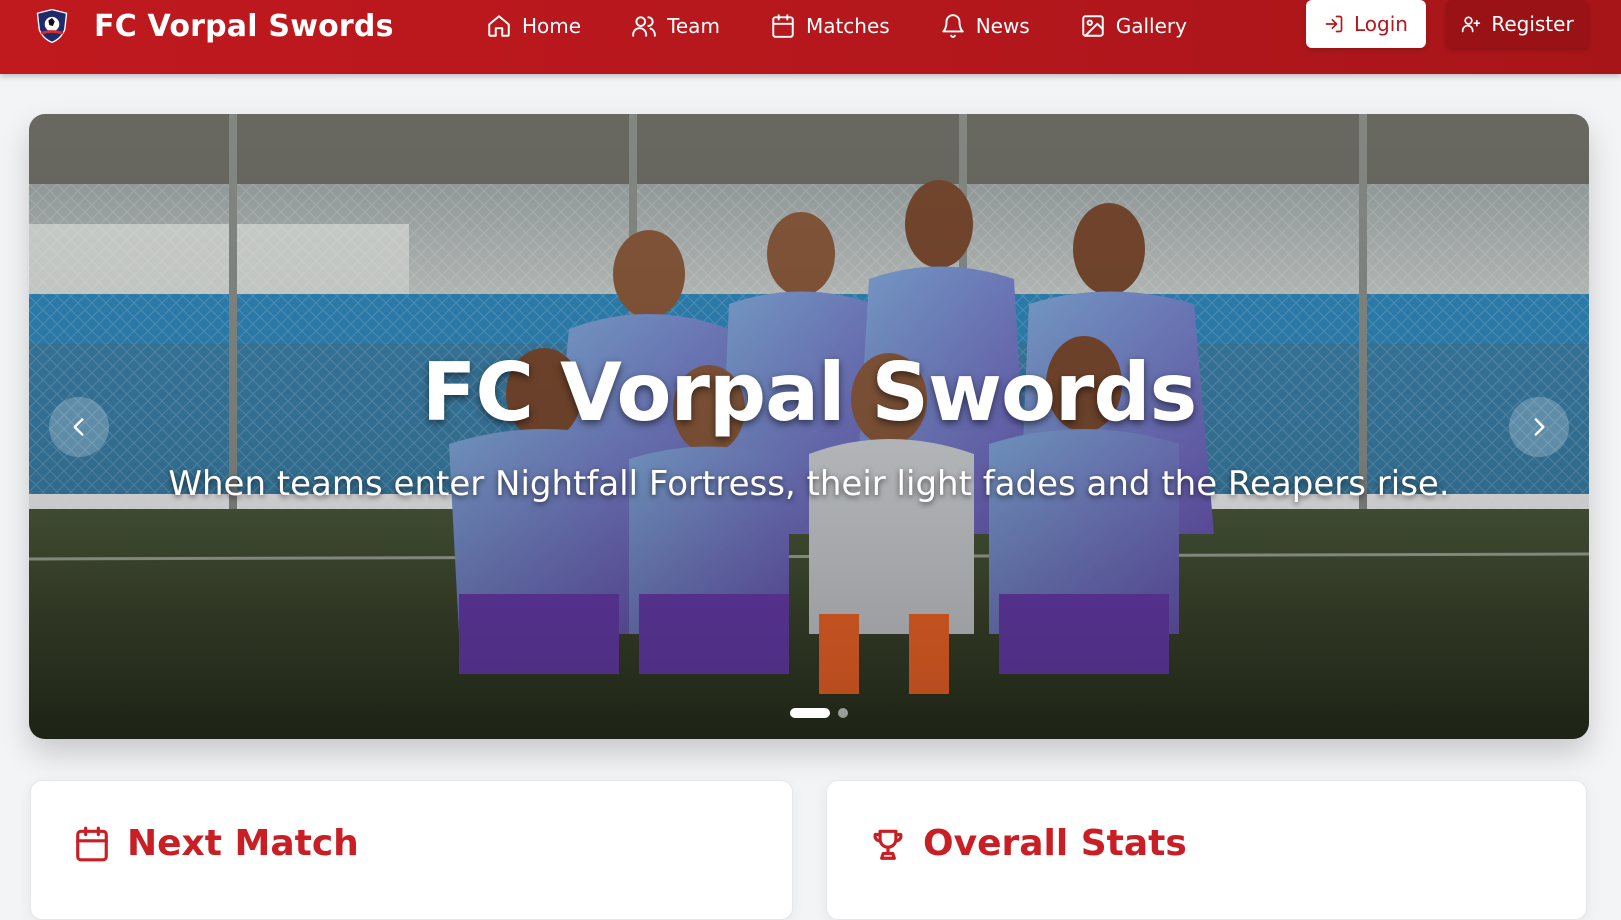  Describe the element at coordinates (1471, 24) in the screenshot. I see `user-plus-icon` at that location.